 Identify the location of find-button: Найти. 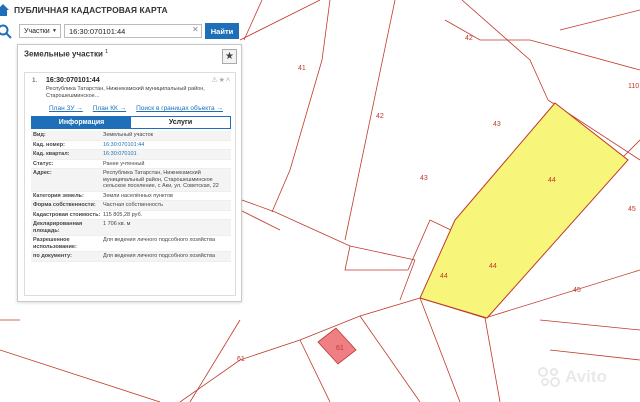
(222, 31).